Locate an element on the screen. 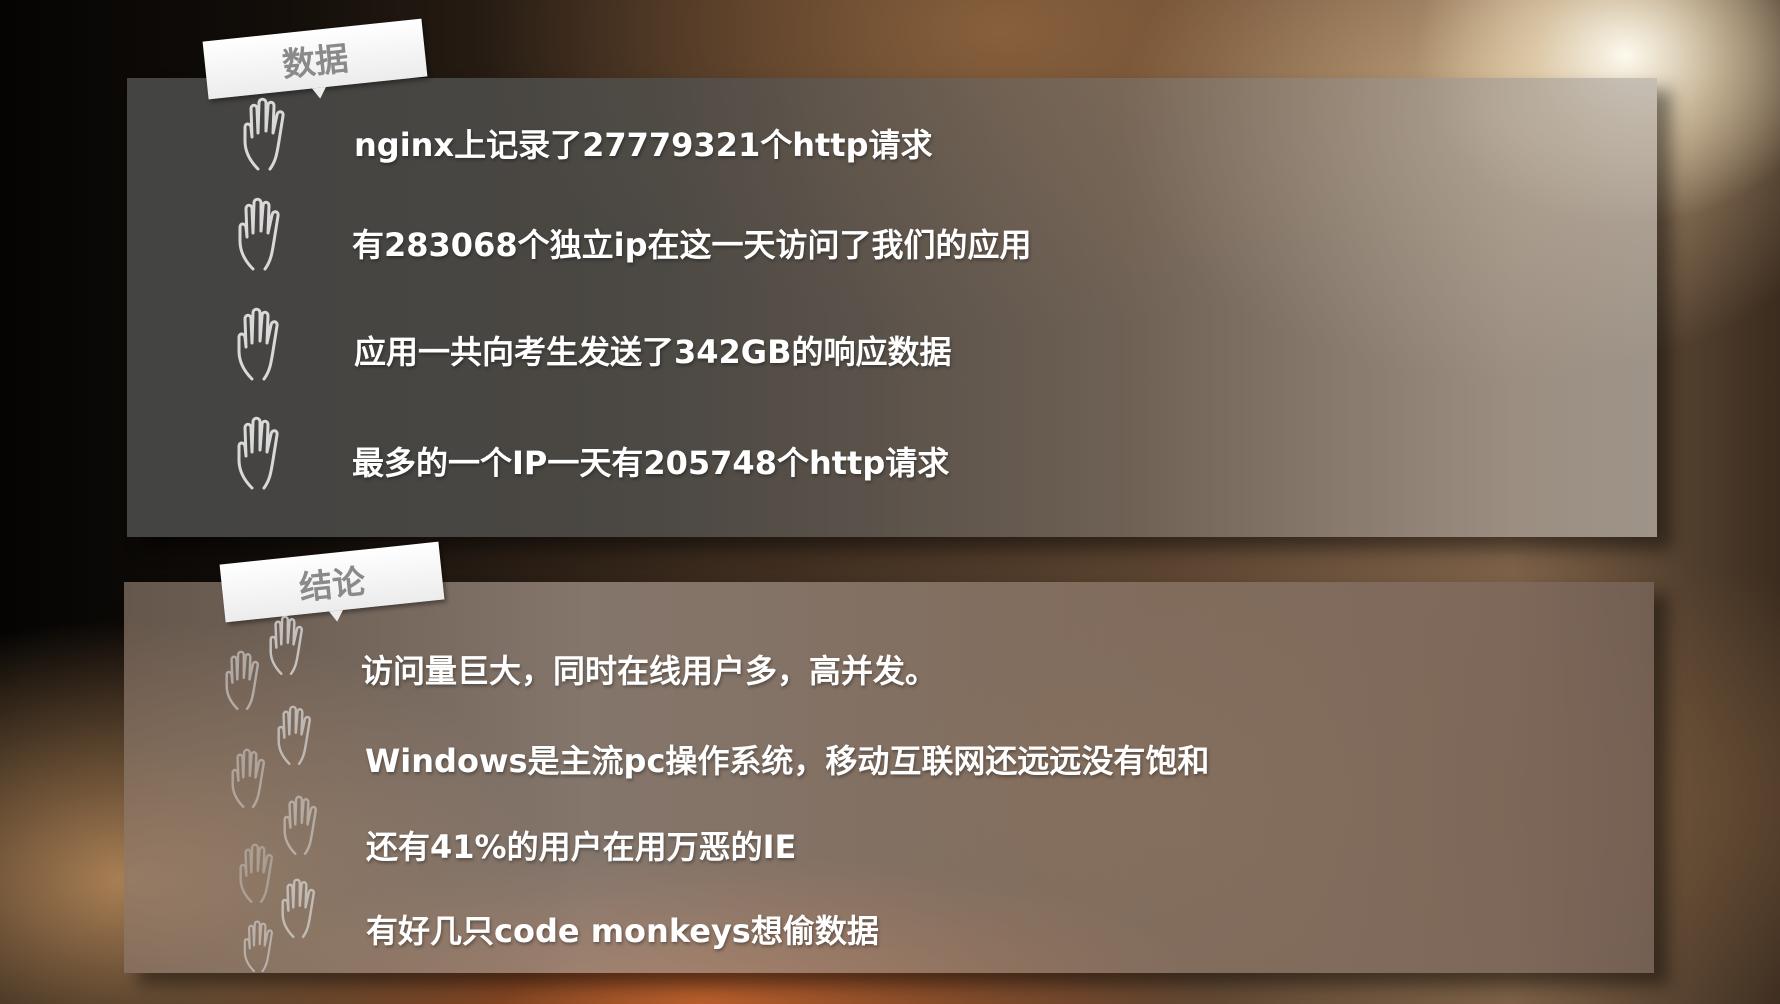  data-item-2: 有283068个独立ip在这一天访问了我们的应用 is located at coordinates (692, 245).